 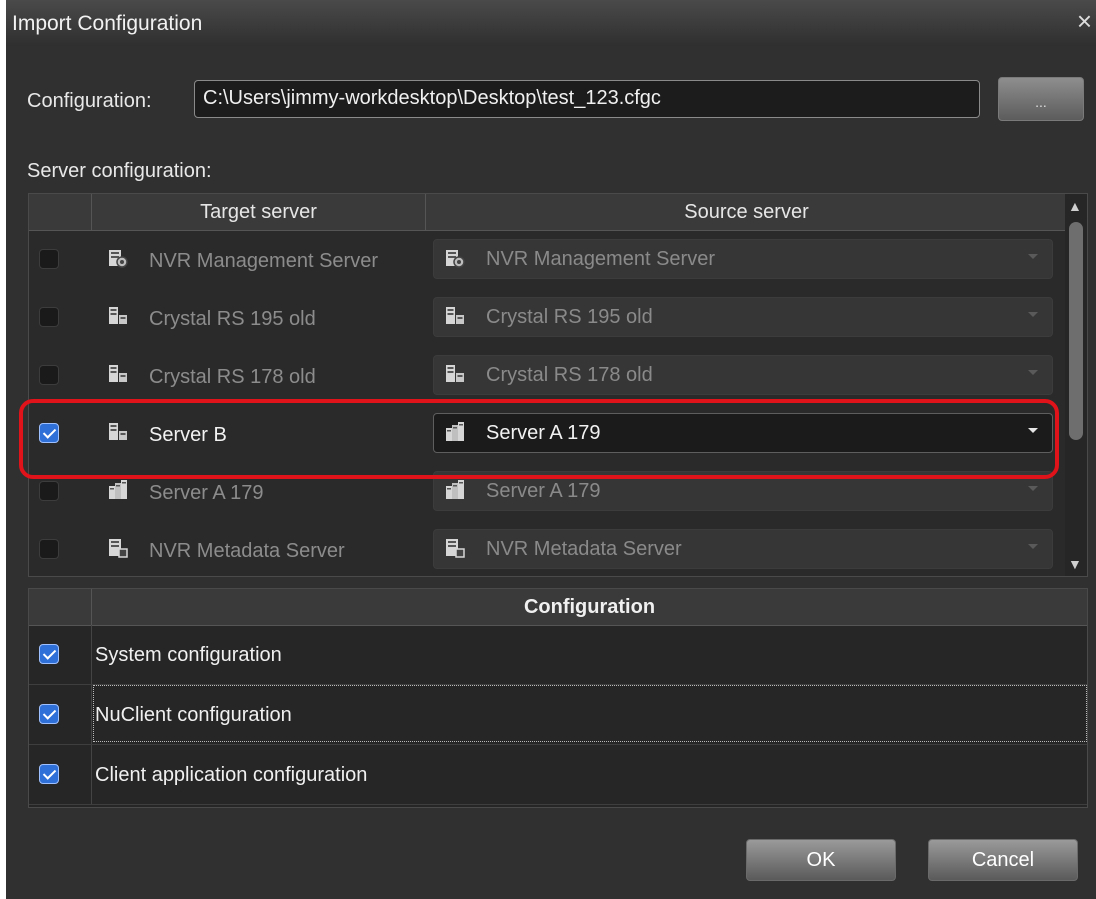 What do you see at coordinates (89, 101) in the screenshot?
I see `configuration-label: Configuration:` at bounding box center [89, 101].